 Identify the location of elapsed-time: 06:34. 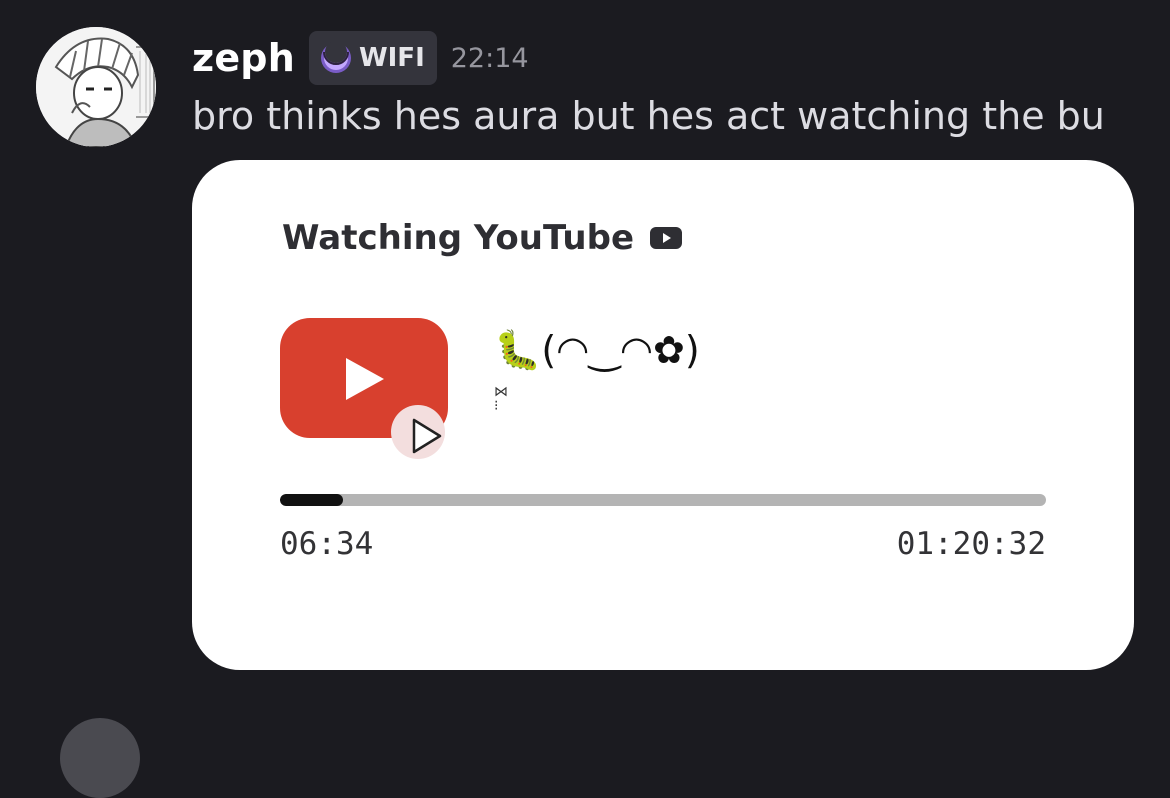
(327, 544).